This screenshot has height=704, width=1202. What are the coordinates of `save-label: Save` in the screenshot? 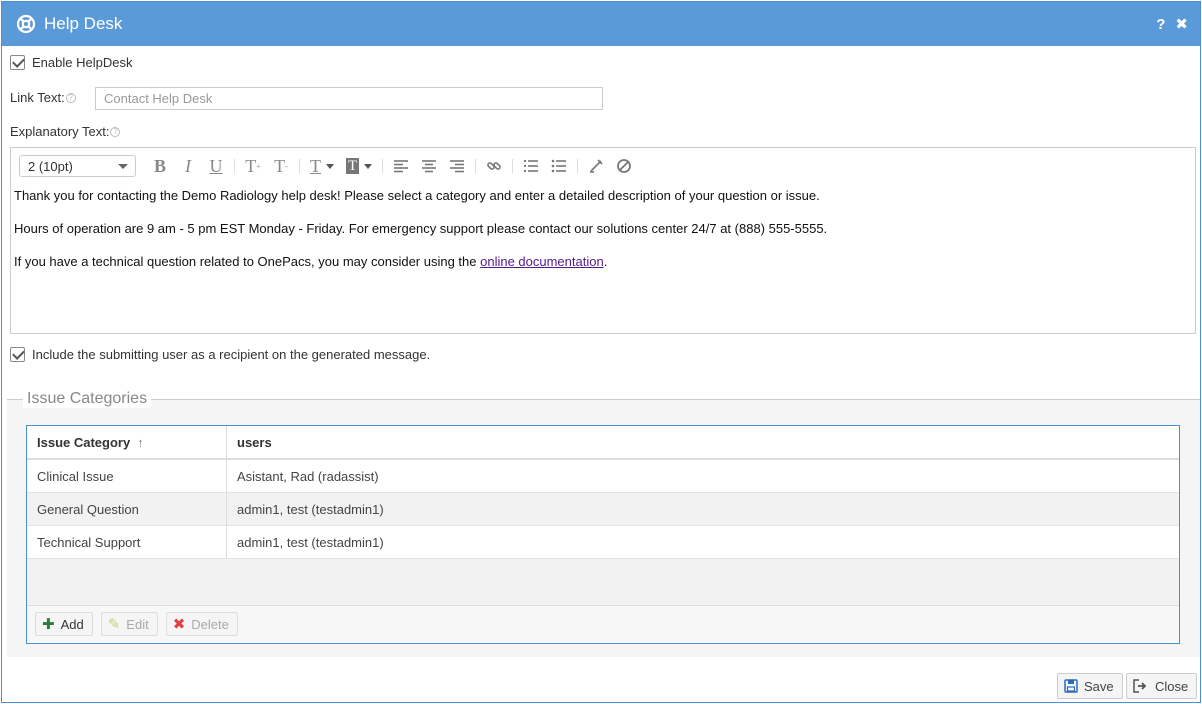 It's located at (1099, 686).